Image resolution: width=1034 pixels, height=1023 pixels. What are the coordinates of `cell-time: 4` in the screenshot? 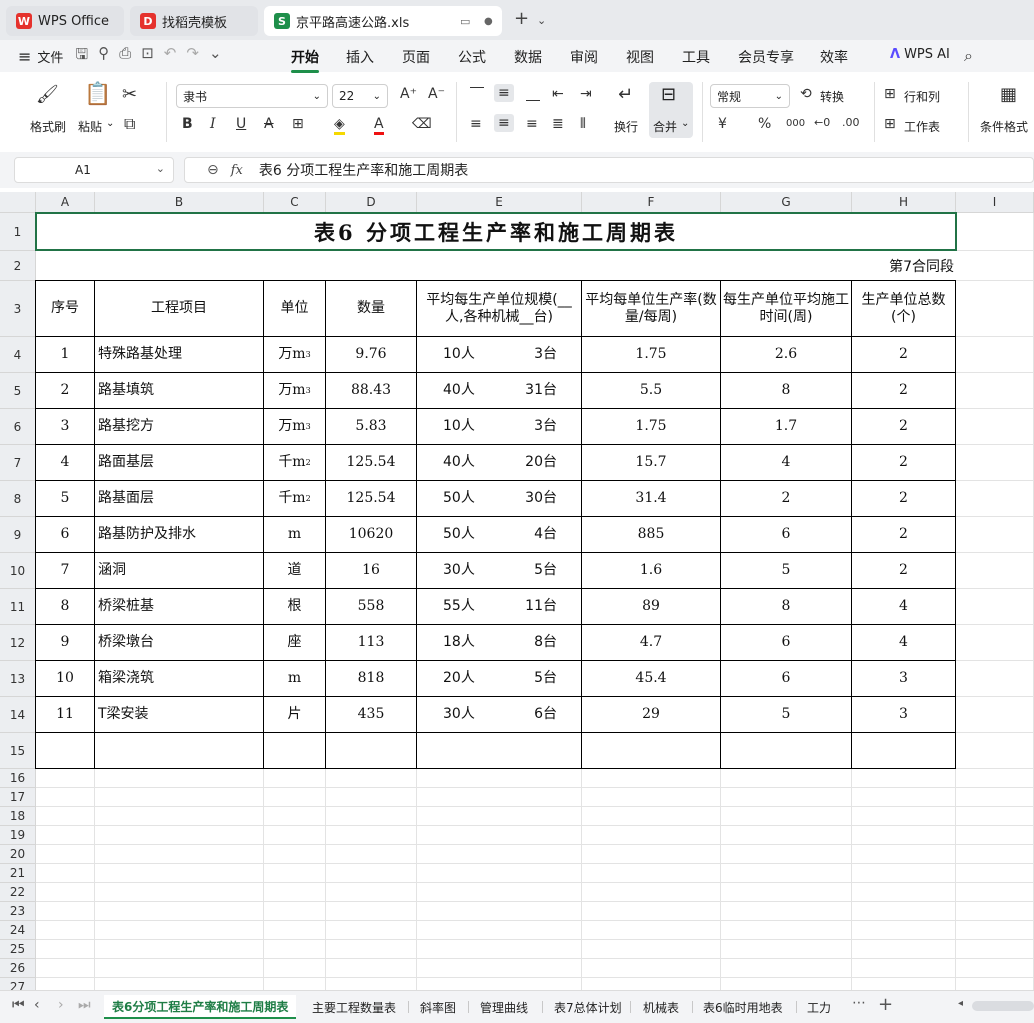 It's located at (786, 463).